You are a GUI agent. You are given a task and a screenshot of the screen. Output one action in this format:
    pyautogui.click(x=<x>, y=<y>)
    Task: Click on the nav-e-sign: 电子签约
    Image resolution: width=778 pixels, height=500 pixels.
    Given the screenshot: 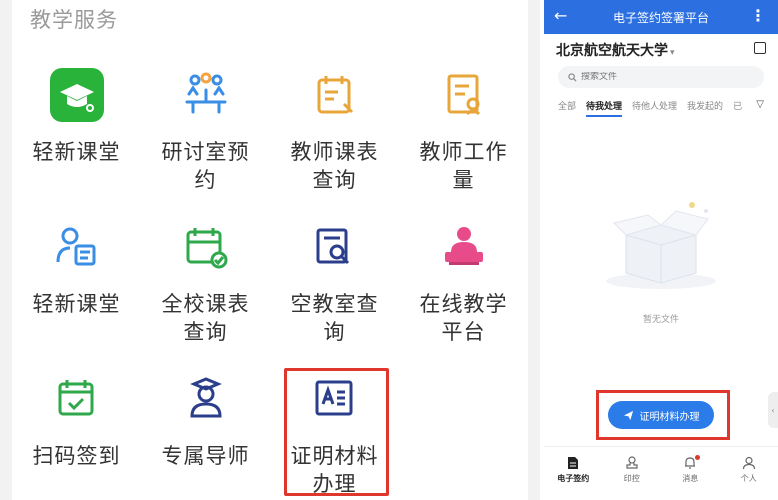 What is the action you would take?
    pyautogui.click(x=573, y=473)
    